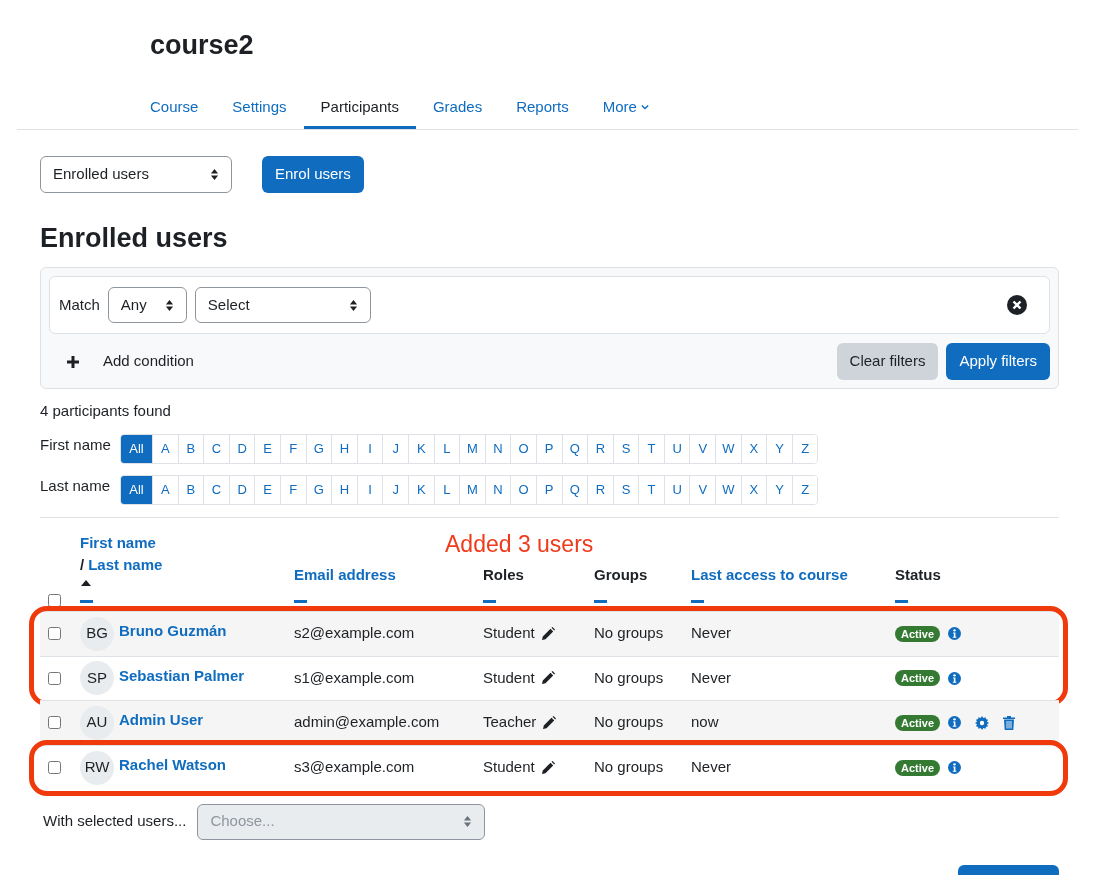 The image size is (1095, 875). Describe the element at coordinates (79, 304) in the screenshot. I see `match-label: Match` at that location.